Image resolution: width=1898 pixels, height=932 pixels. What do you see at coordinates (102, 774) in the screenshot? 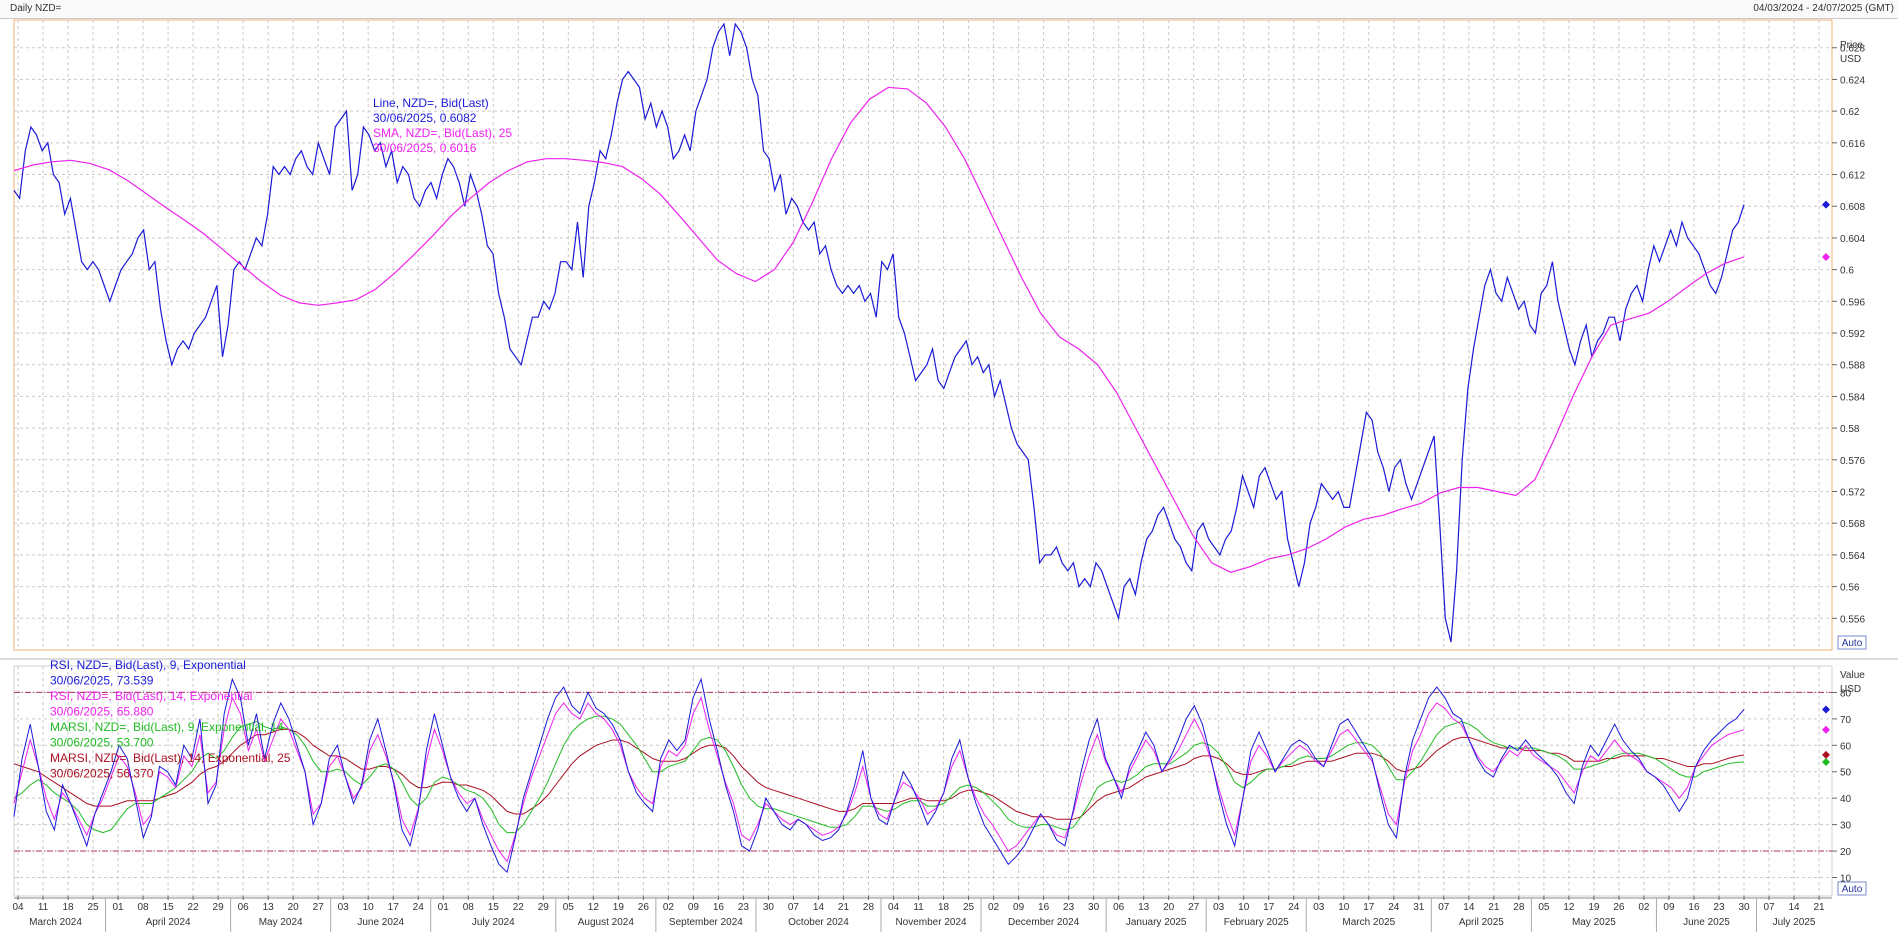
I see `rsi-legend-entry: 30/06/2025, 56.370` at bounding box center [102, 774].